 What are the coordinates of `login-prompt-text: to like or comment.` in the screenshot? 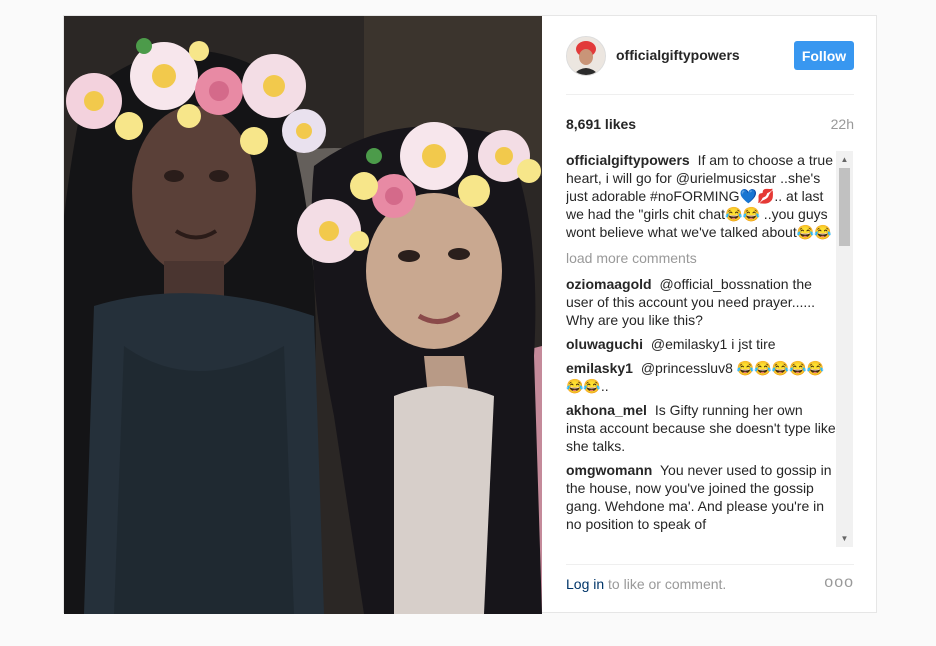 It's located at (665, 584).